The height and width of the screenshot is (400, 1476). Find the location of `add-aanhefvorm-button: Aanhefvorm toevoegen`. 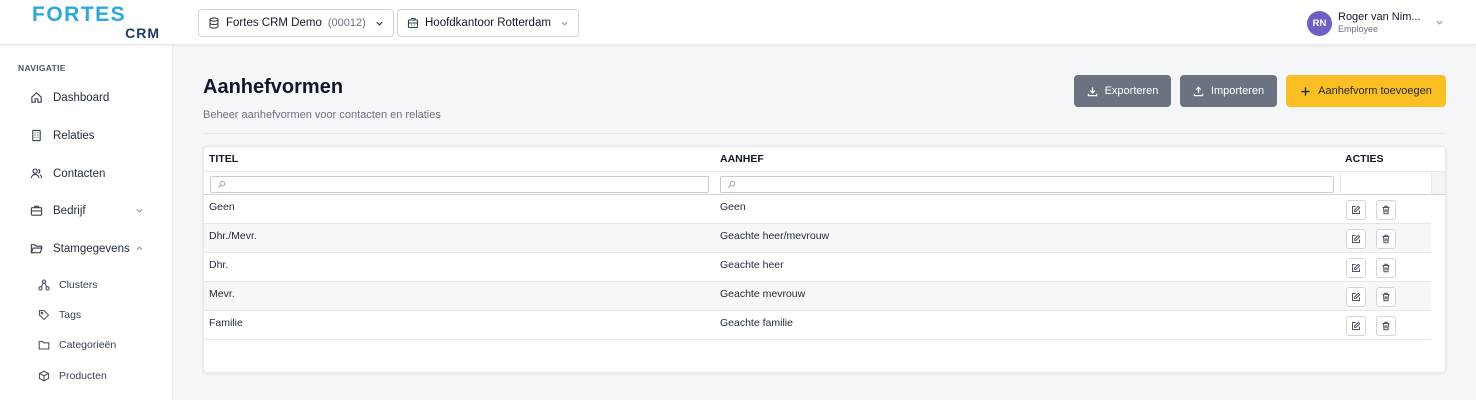

add-aanhefvorm-button: Aanhefvorm toevoegen is located at coordinates (1366, 91).